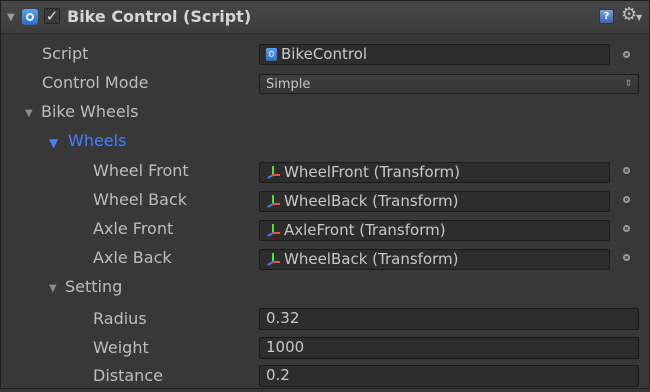 The image size is (650, 392). Describe the element at coordinates (449, 319) in the screenshot. I see `radius-field: 0.32` at that location.